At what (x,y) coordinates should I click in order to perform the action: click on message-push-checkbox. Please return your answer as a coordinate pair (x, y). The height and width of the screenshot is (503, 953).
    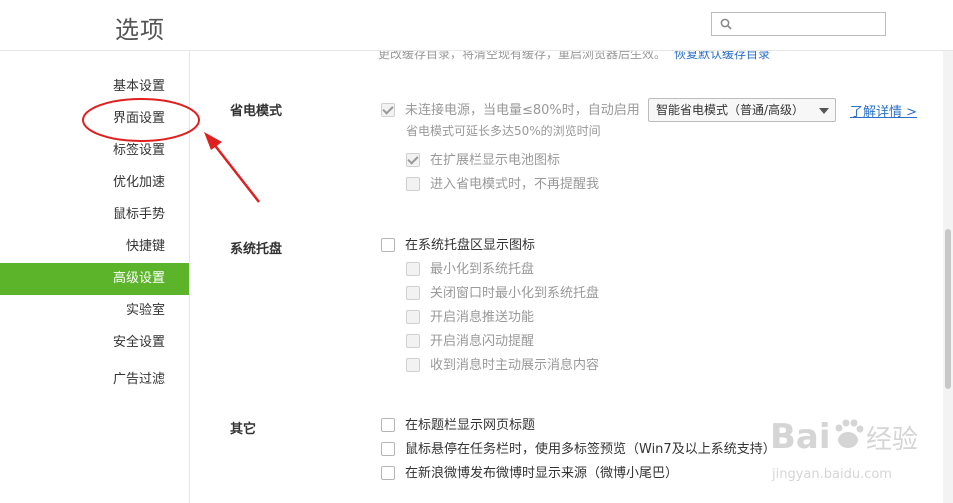
    Looking at the image, I should click on (413, 317).